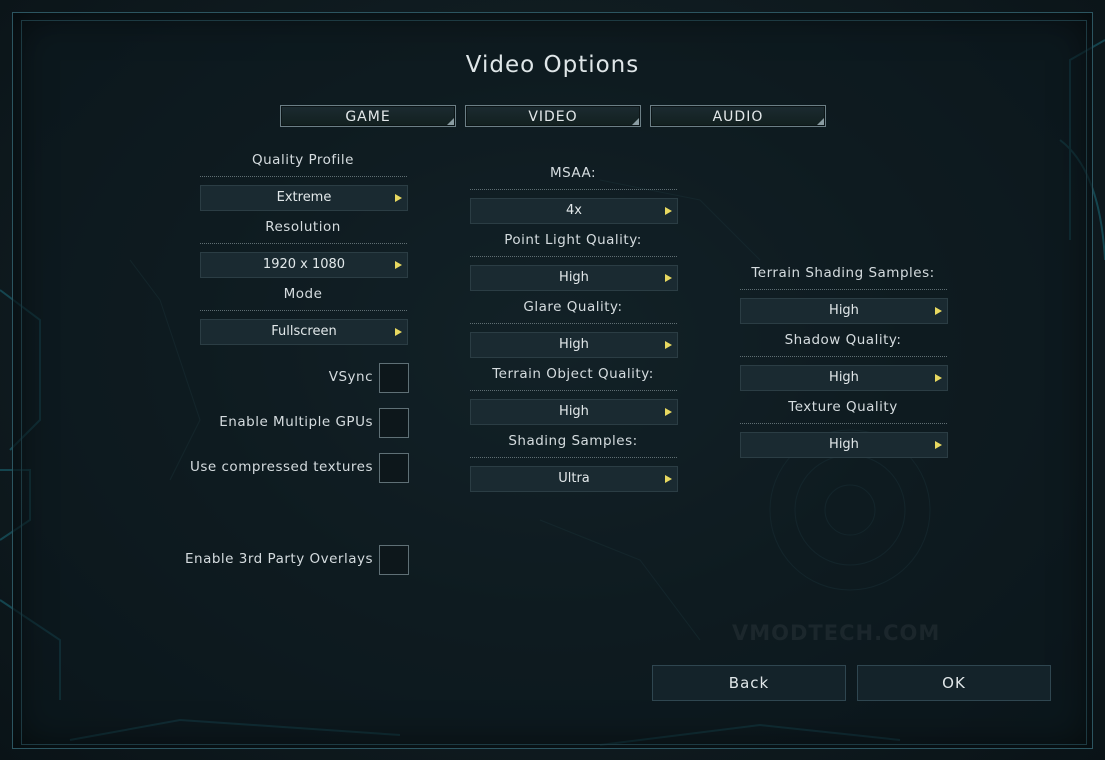 The image size is (1105, 760). I want to click on terrain-object-label: Terrain Object Quality:, so click(573, 374).